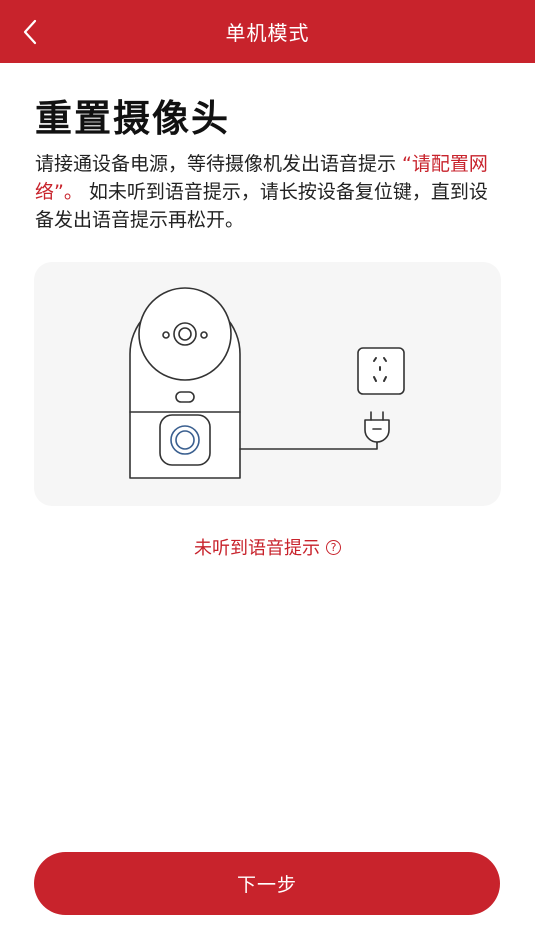  I want to click on back-button, so click(30, 32).